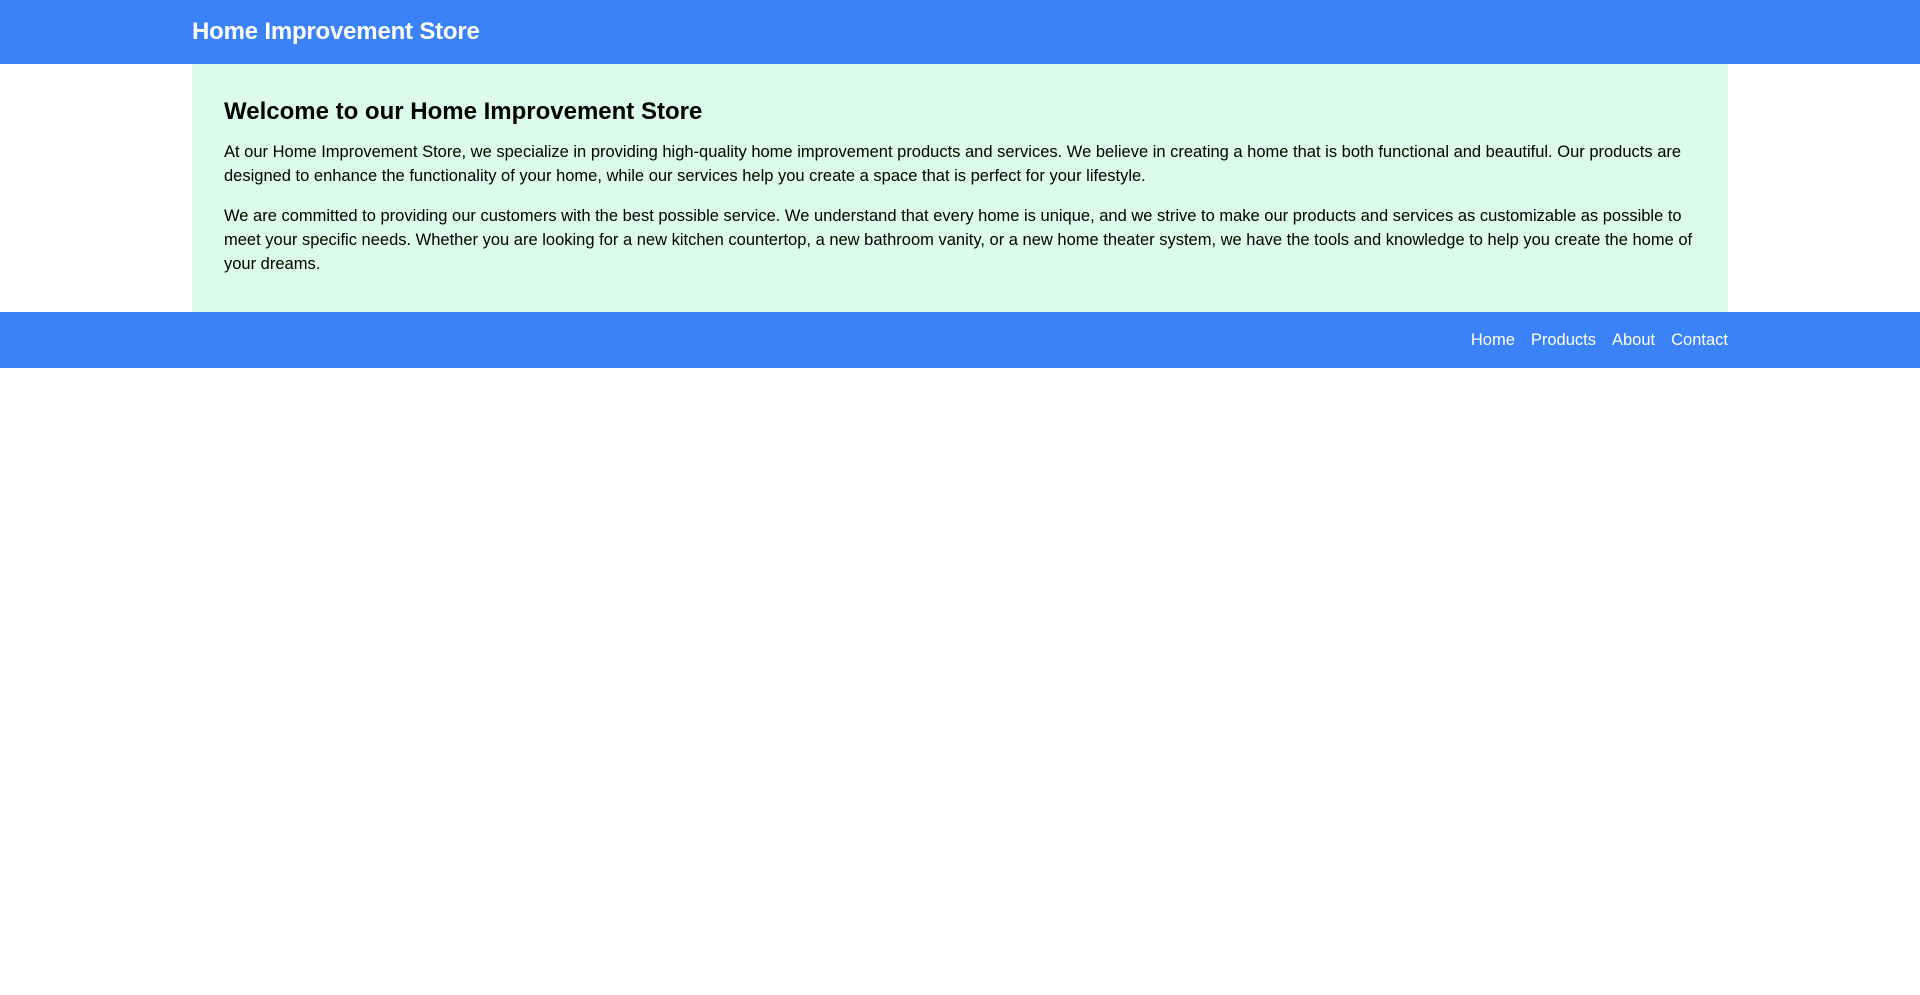 The height and width of the screenshot is (995, 1920). What do you see at coordinates (1699, 340) in the screenshot?
I see `nav-link-contact: Contact` at bounding box center [1699, 340].